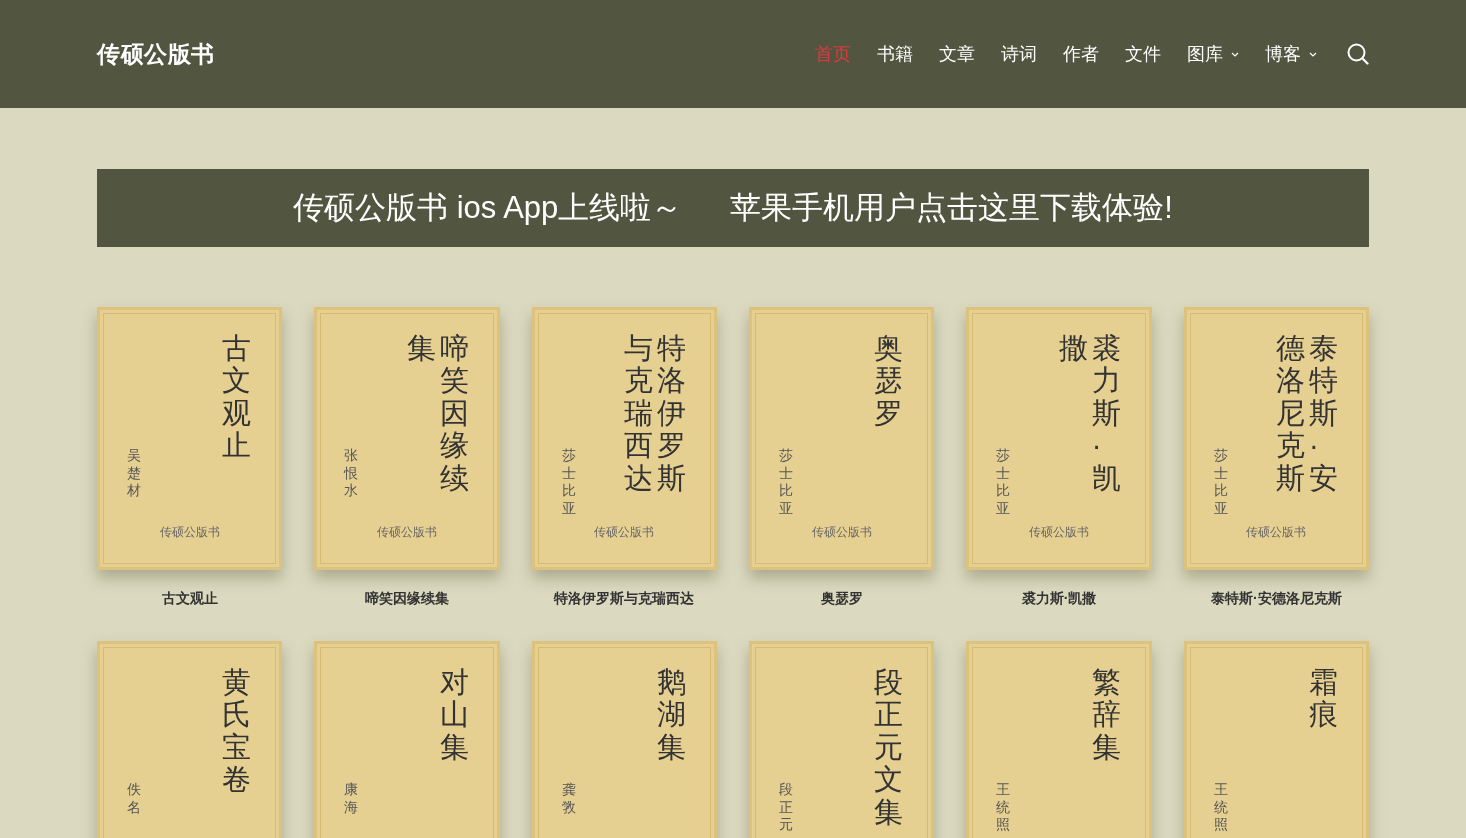 This screenshot has height=838, width=1466. Describe the element at coordinates (454, 715) in the screenshot. I see `cover-title: 对山集` at that location.